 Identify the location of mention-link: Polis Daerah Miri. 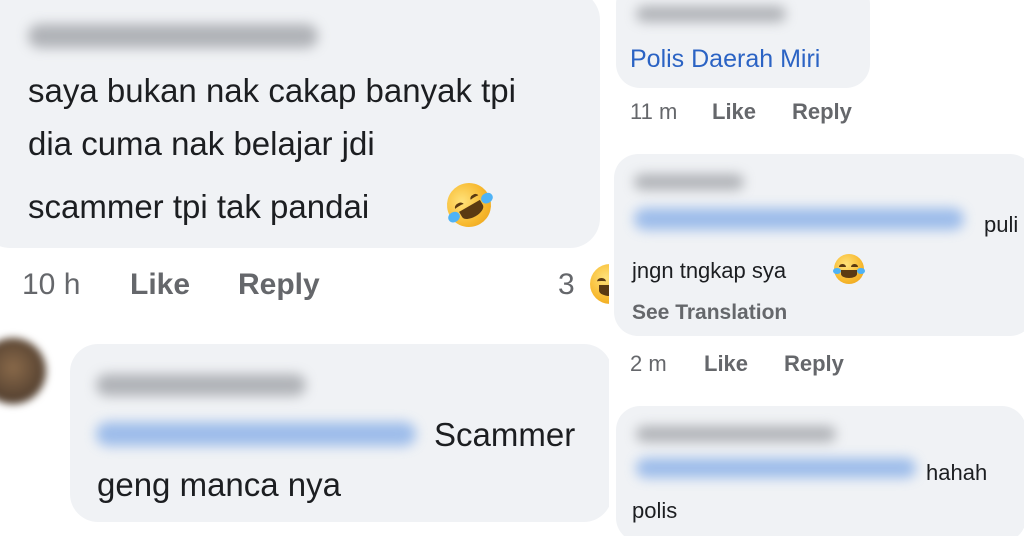
(725, 59).